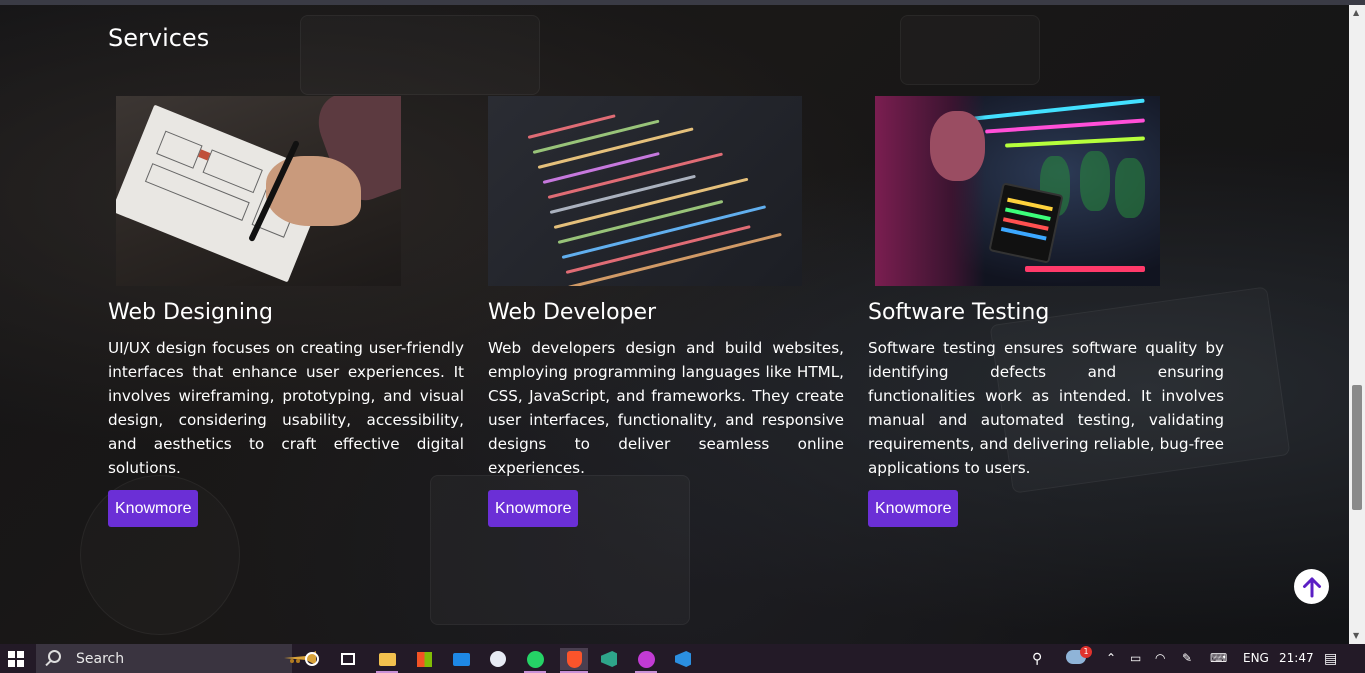 The image size is (1365, 673). What do you see at coordinates (1187, 658) in the screenshot?
I see `pen-icon: ✎` at bounding box center [1187, 658].